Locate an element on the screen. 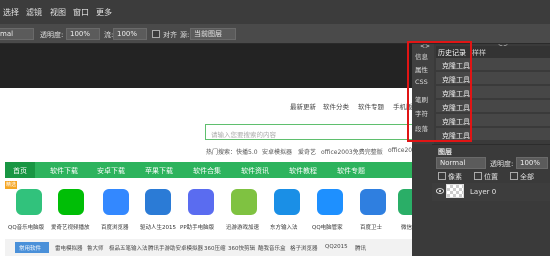 Image resolution: width=550 pixels, height=256 pixels. app-name: 百度浏览器 is located at coordinates (115, 228).